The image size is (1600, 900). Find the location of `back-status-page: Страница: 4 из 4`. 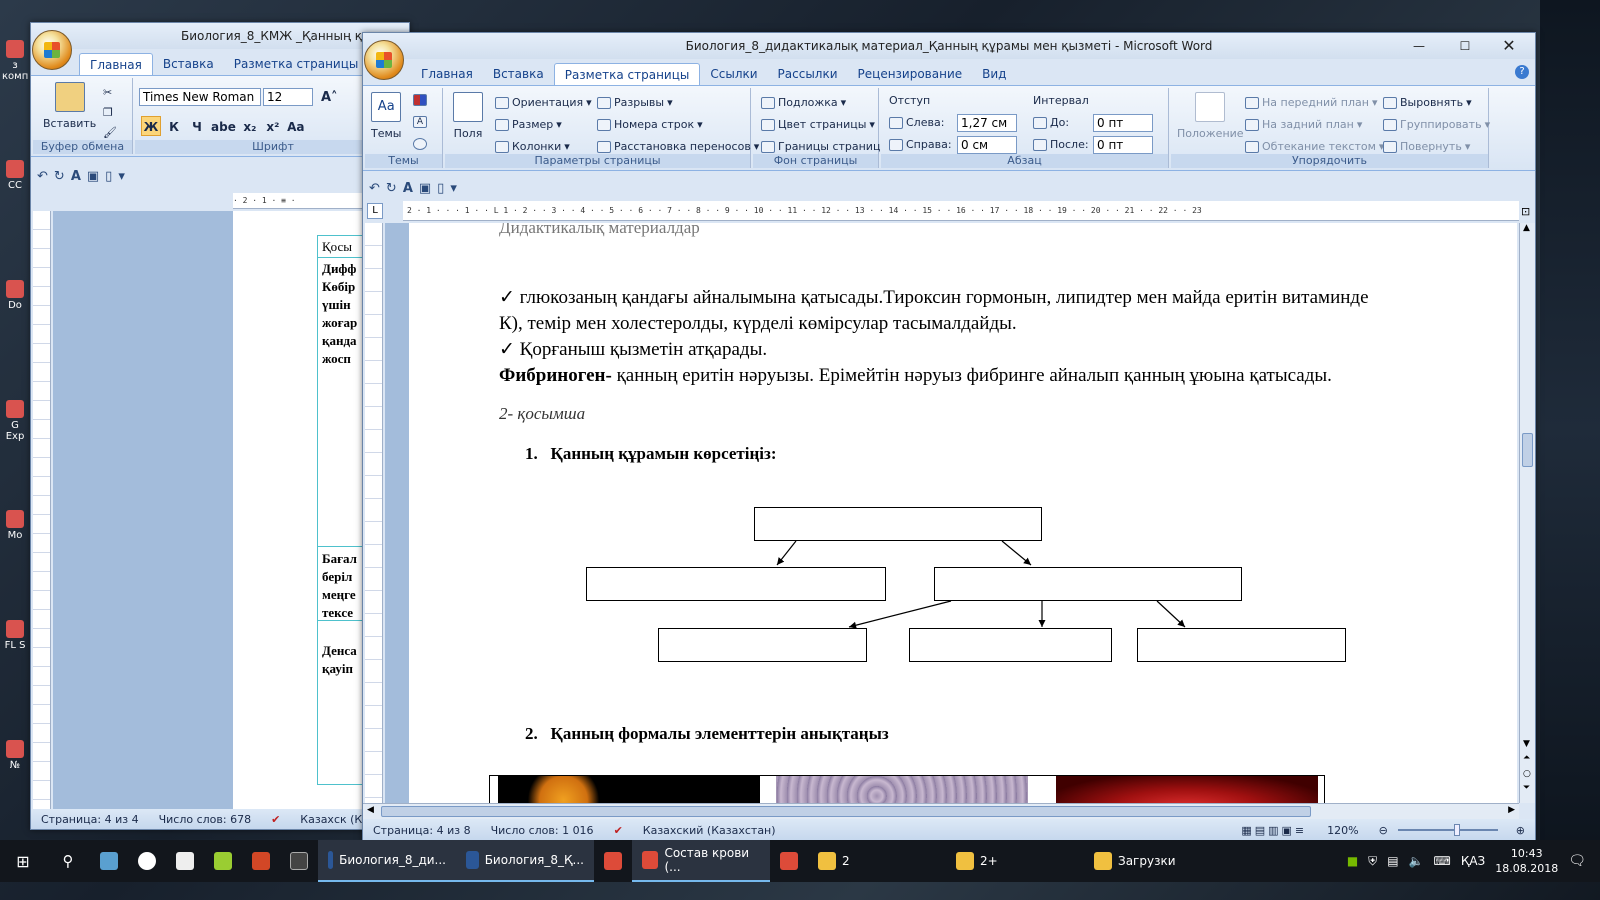

back-status-page: Страница: 4 из 4 is located at coordinates (90, 819).